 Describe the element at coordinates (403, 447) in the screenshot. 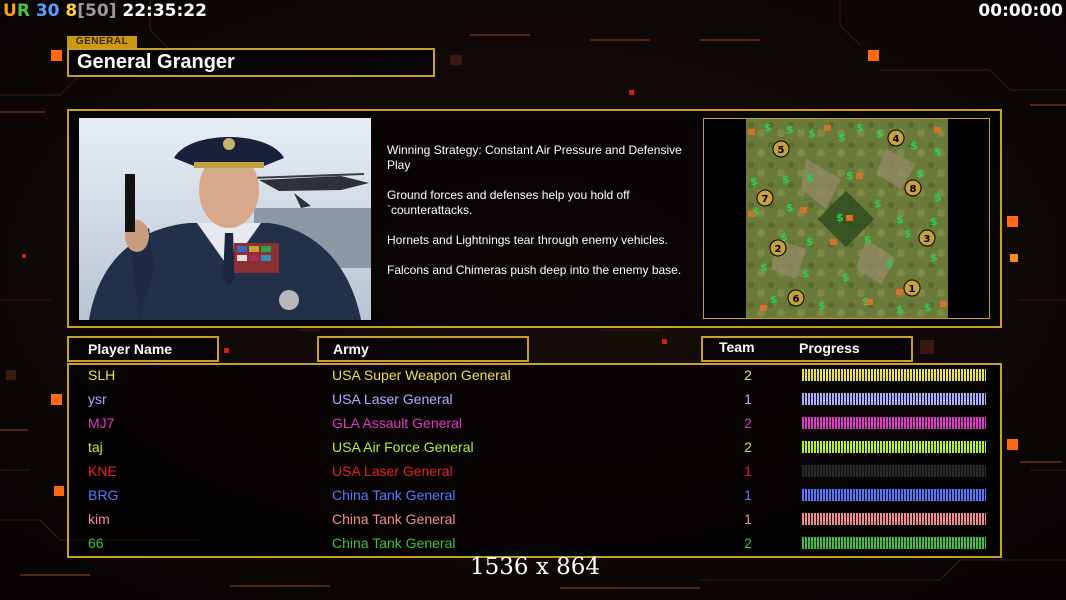

I see `player-army: USA Air Force General` at that location.